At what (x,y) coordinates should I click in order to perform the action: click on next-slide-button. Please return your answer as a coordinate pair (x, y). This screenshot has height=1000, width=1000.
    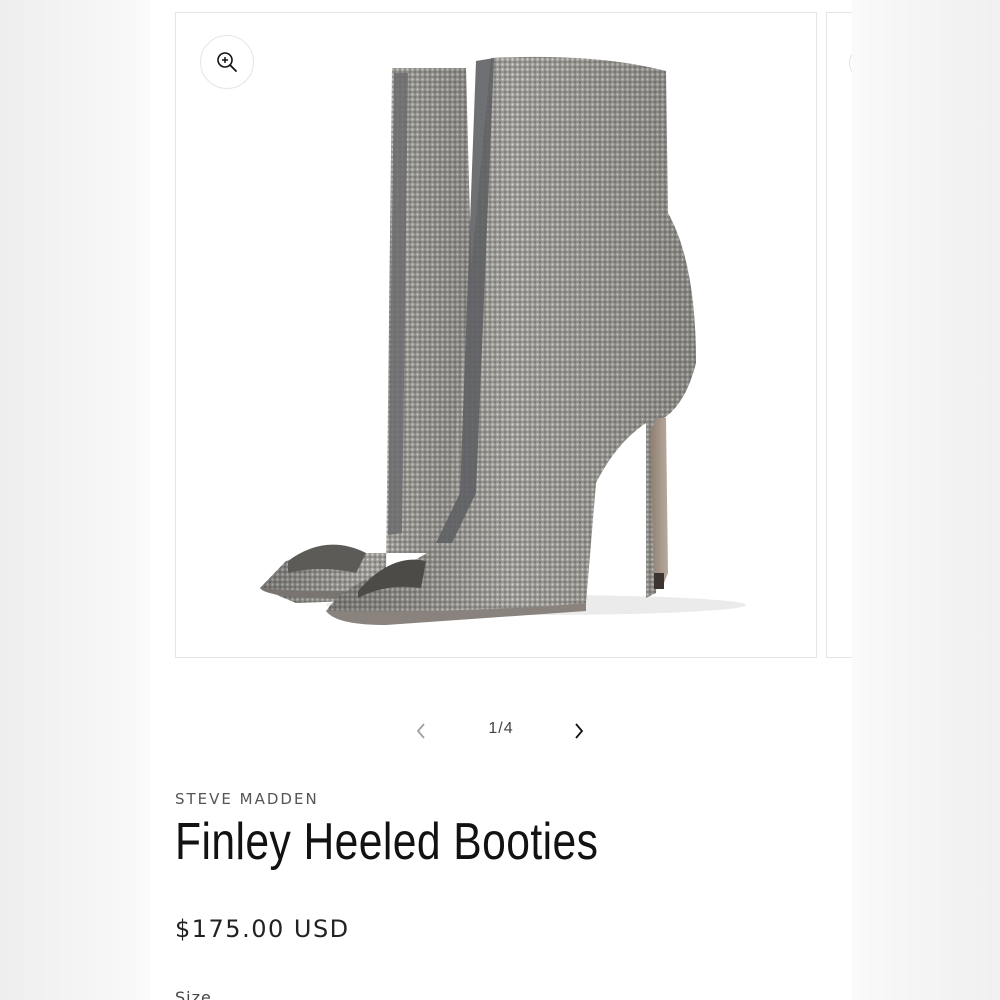
    Looking at the image, I should click on (579, 731).